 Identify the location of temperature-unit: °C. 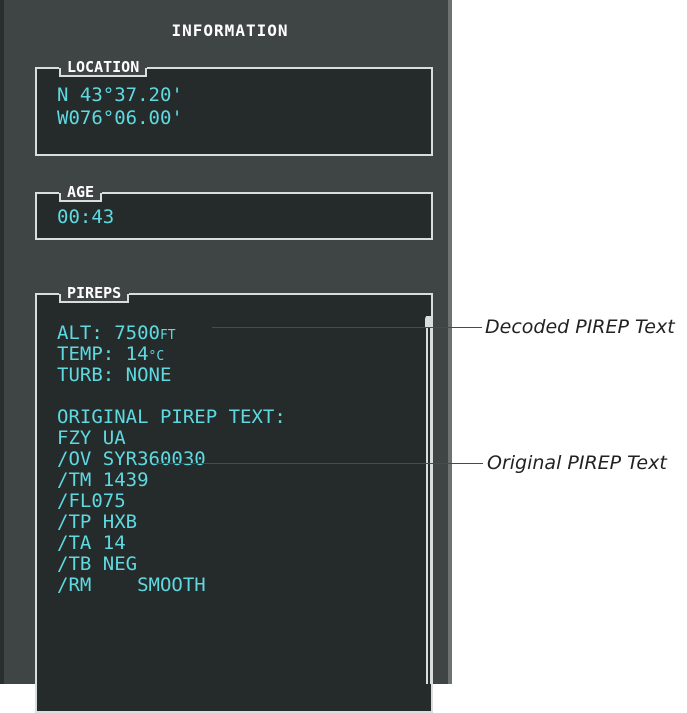
(156, 356).